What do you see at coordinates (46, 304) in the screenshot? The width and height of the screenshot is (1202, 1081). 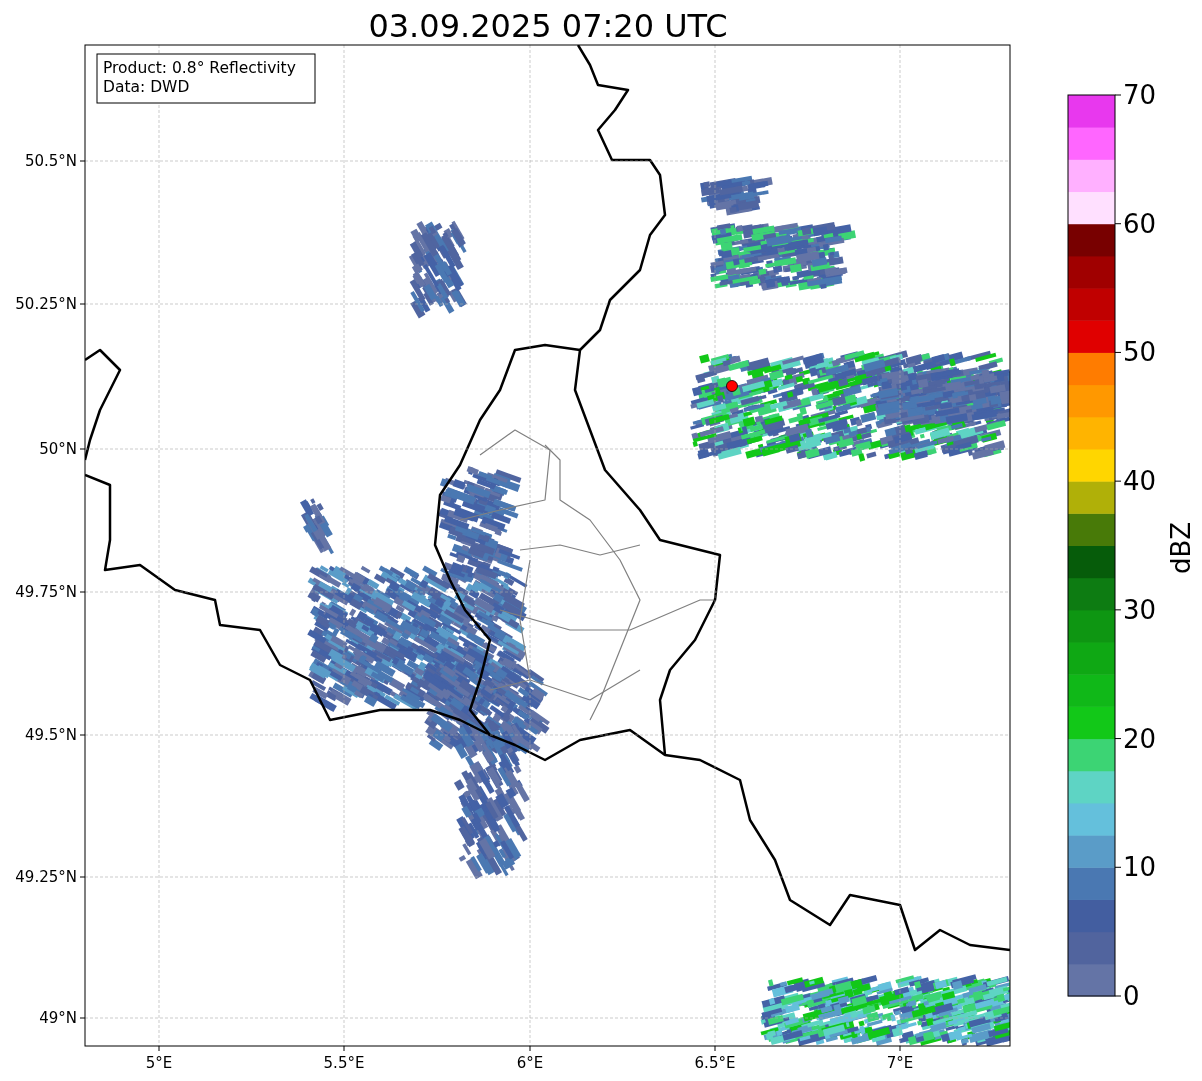 I see `axis-tick-label: 50.25°N` at bounding box center [46, 304].